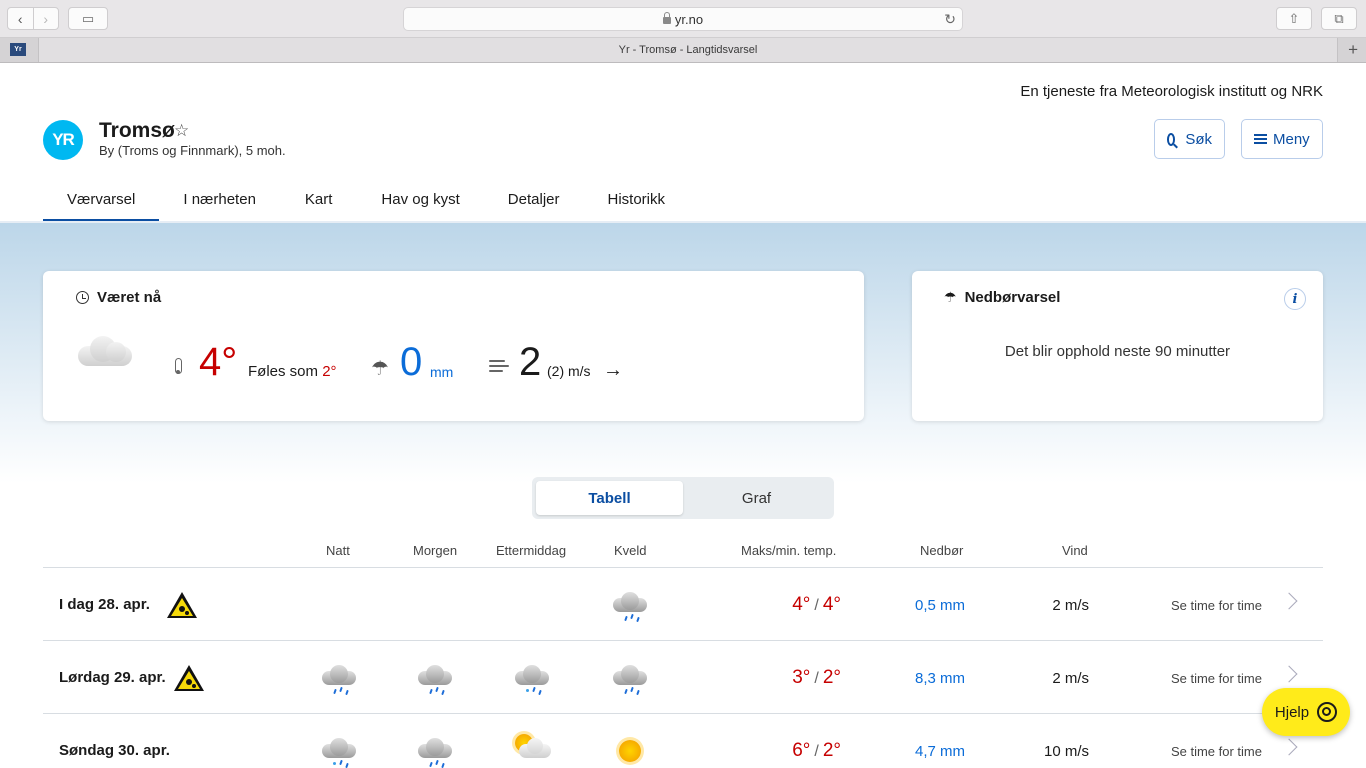 The image size is (1366, 768). I want to click on col-temp: Maks/min. temp., so click(789, 550).